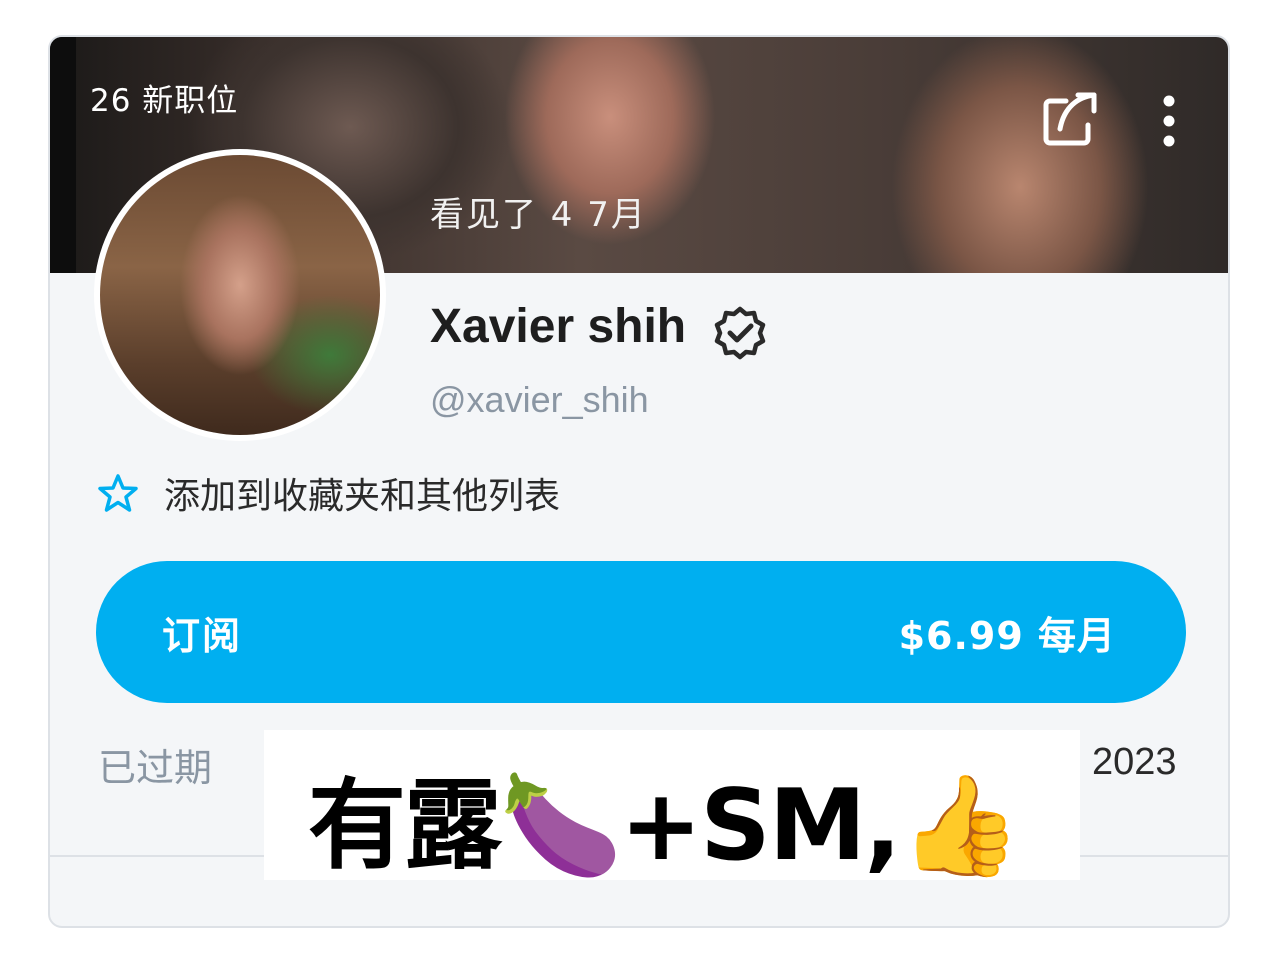 This screenshot has height=961, width=1279. I want to click on username-handle: @xavier_shih, so click(539, 399).